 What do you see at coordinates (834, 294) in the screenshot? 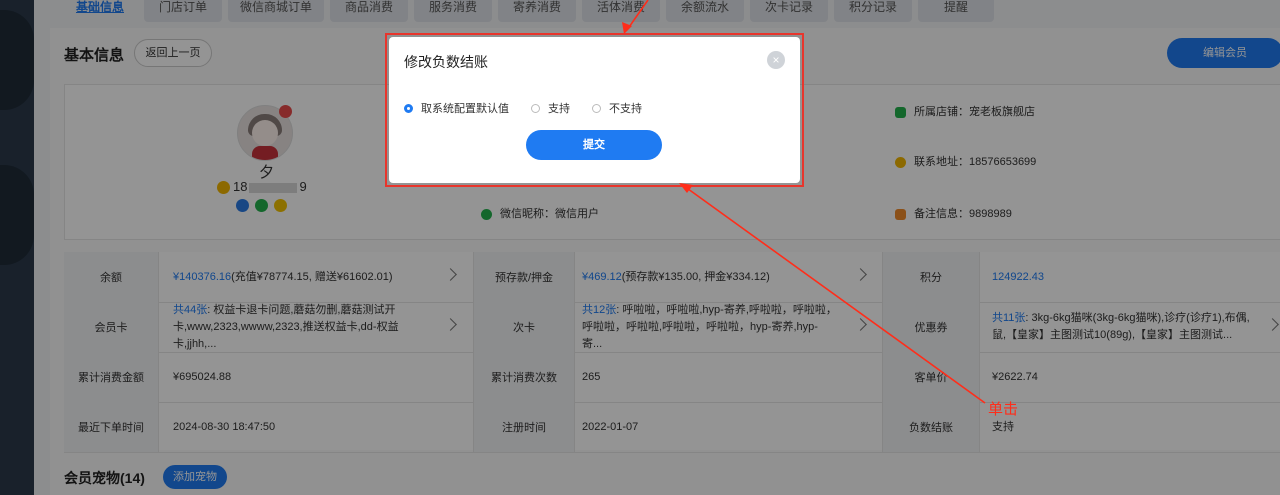
I see `arrow-line-main` at bounding box center [834, 294].